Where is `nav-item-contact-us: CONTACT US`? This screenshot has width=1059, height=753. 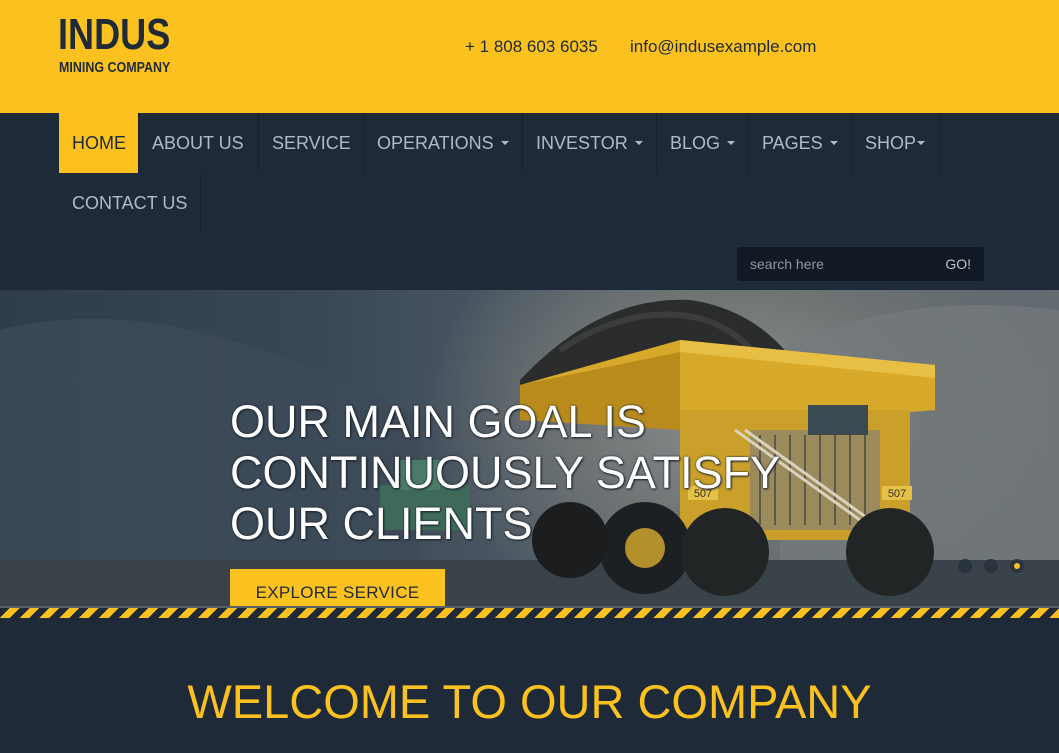 nav-item-contact-us: CONTACT US is located at coordinates (130, 203).